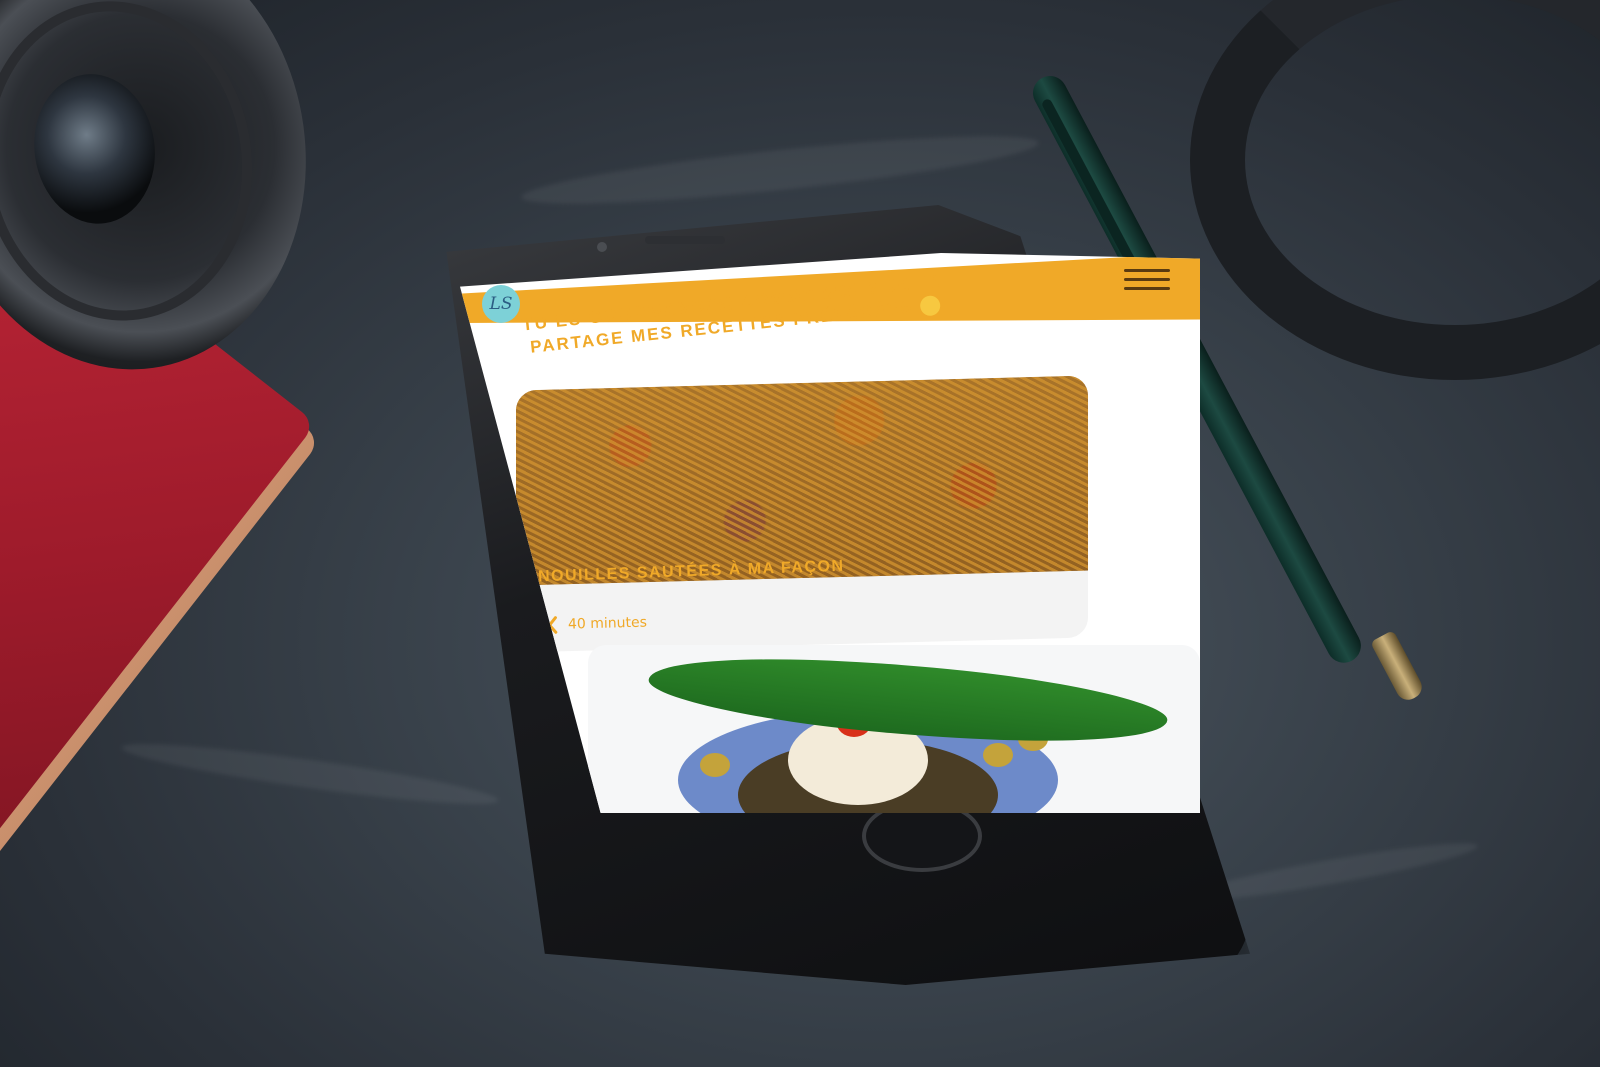 Image resolution: width=1600 pixels, height=1067 pixels. I want to click on yum-face-emoji, so click(930, 306).